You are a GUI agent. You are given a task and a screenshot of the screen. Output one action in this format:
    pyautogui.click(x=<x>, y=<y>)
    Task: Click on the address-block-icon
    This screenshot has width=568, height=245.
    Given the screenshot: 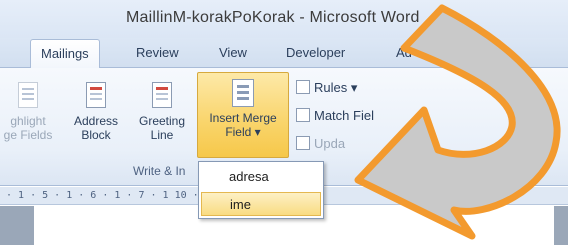 What is the action you would take?
    pyautogui.click(x=96, y=95)
    